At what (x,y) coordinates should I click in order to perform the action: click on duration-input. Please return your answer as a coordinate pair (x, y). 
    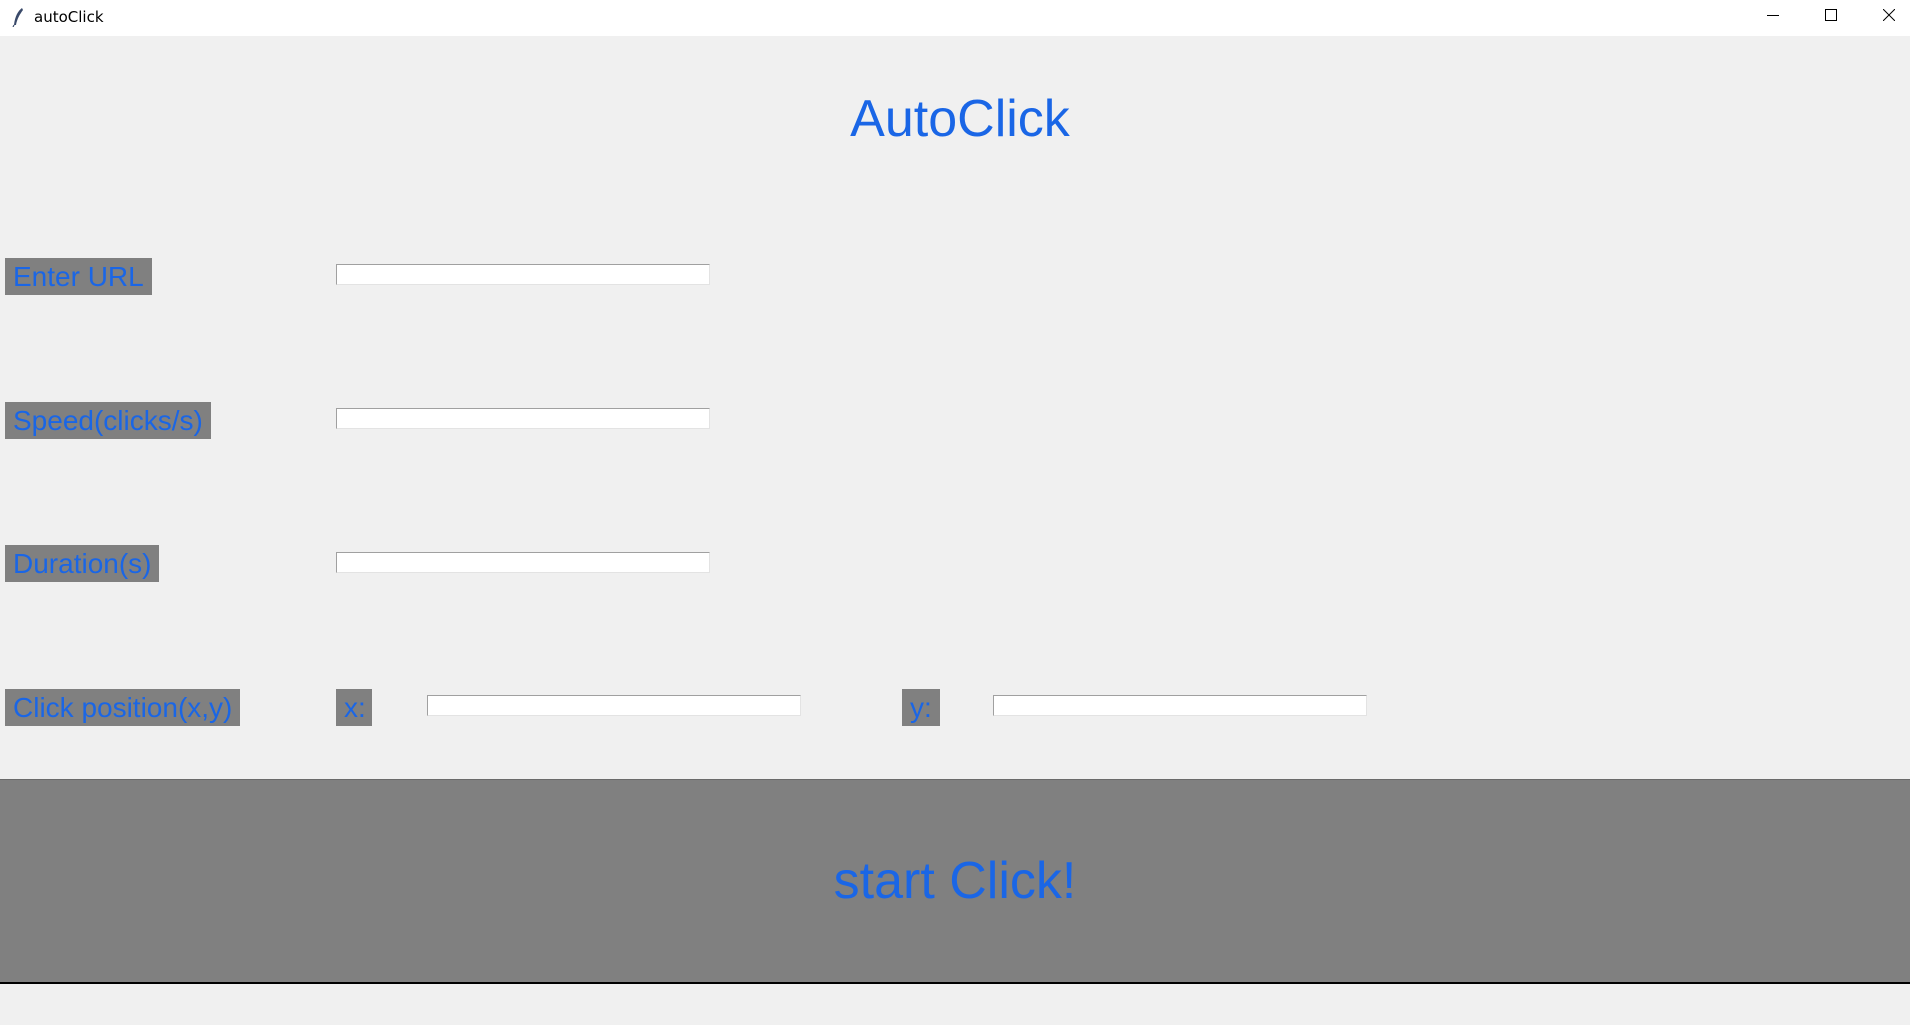
    Looking at the image, I should click on (523, 562).